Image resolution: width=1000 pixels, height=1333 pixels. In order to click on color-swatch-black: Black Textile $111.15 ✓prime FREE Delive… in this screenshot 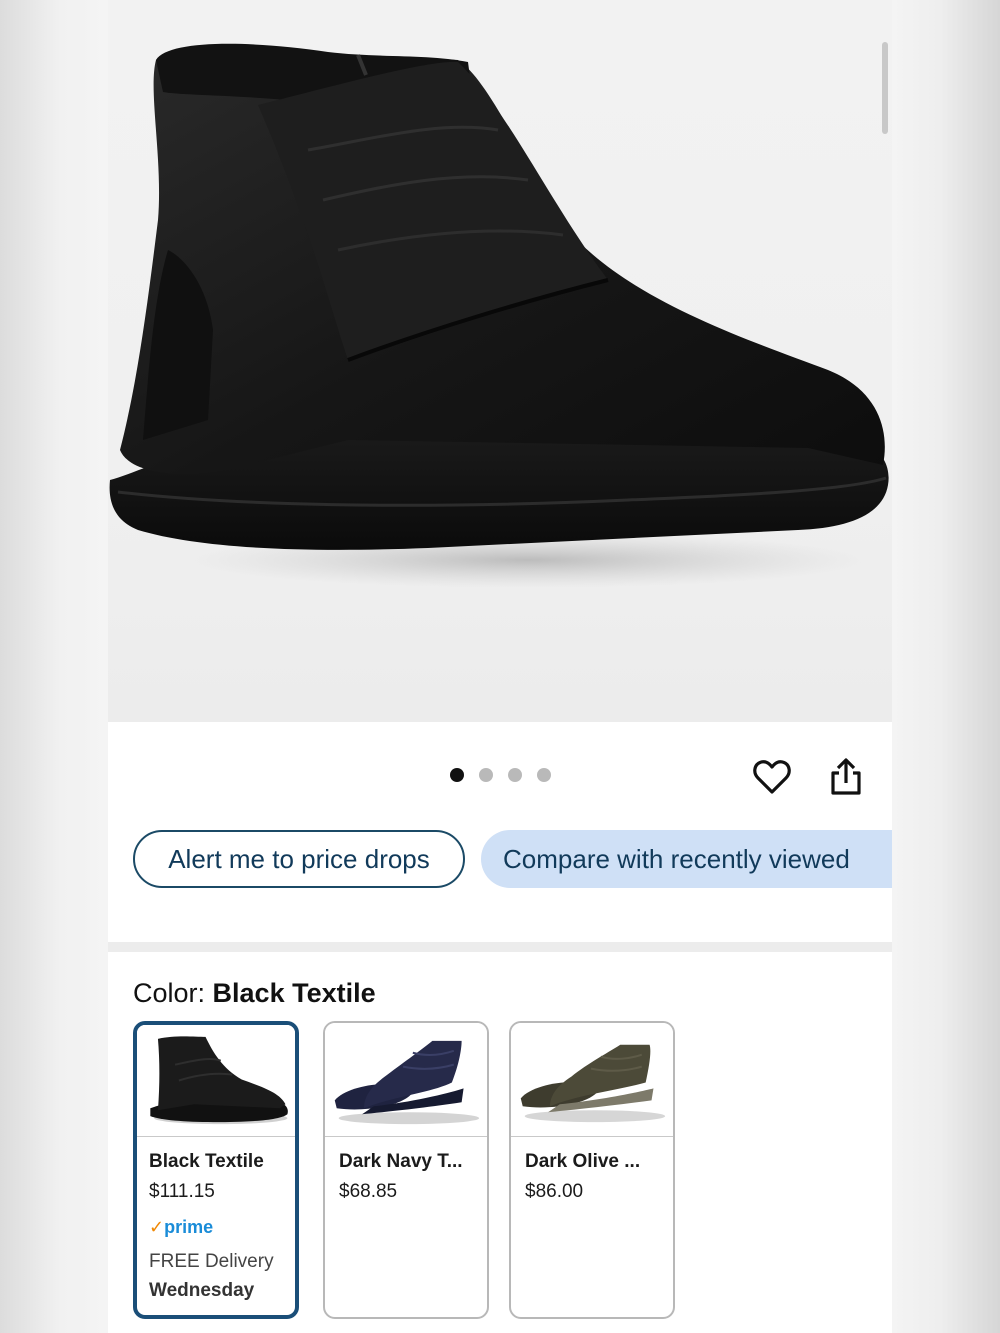, I will do `click(216, 1170)`.